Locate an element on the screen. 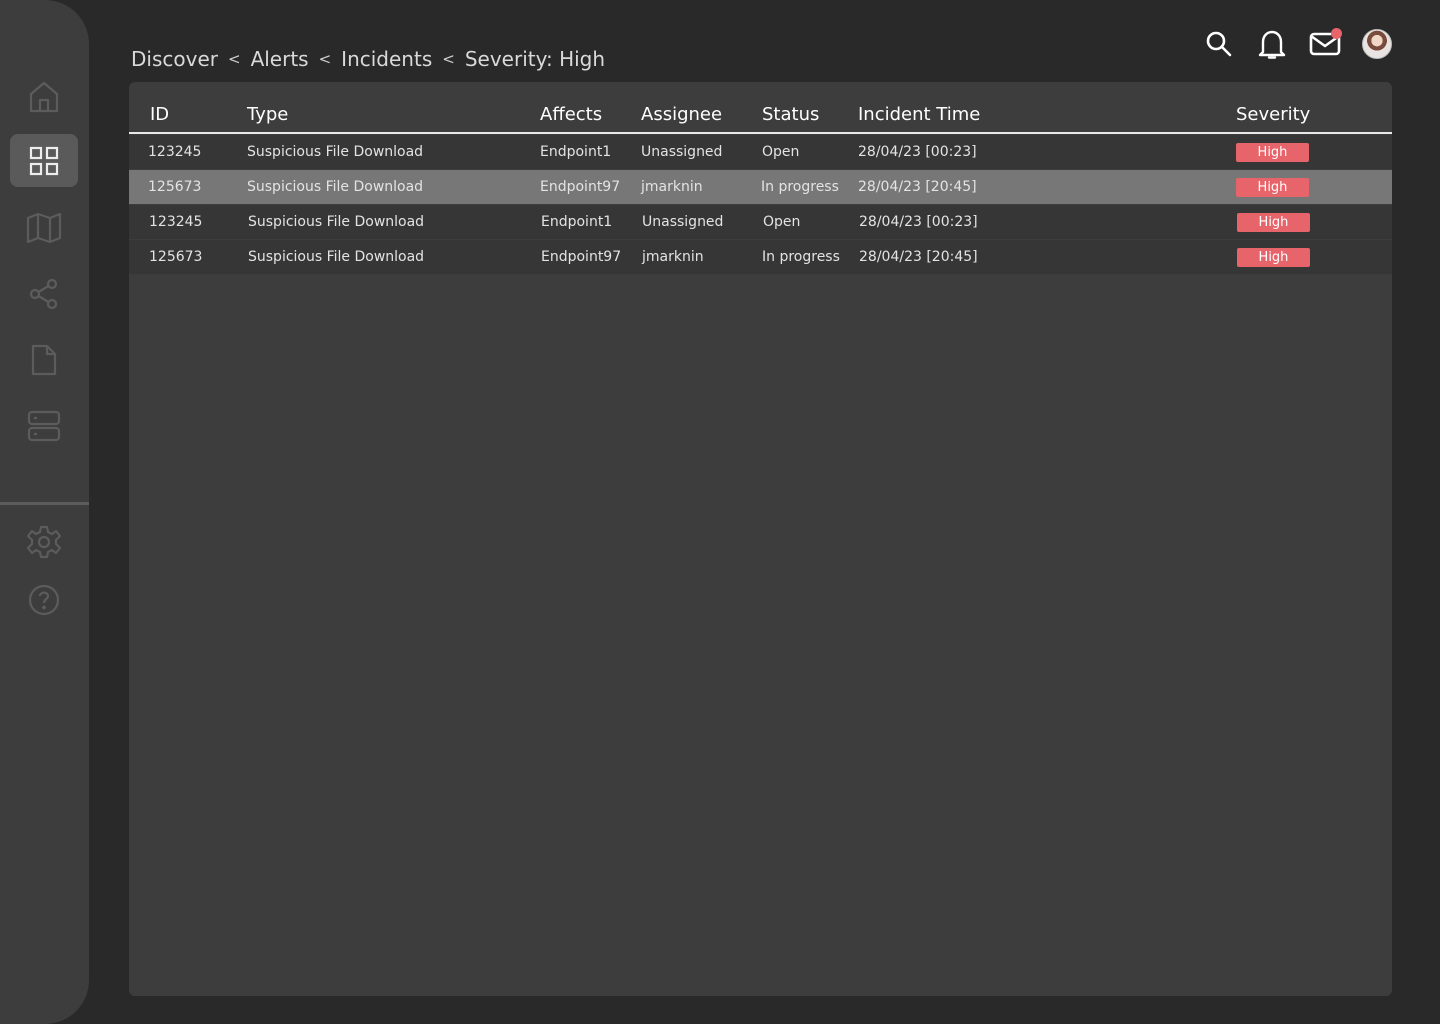 This screenshot has height=1024, width=1440. sidebar-item-dashboard is located at coordinates (44, 160).